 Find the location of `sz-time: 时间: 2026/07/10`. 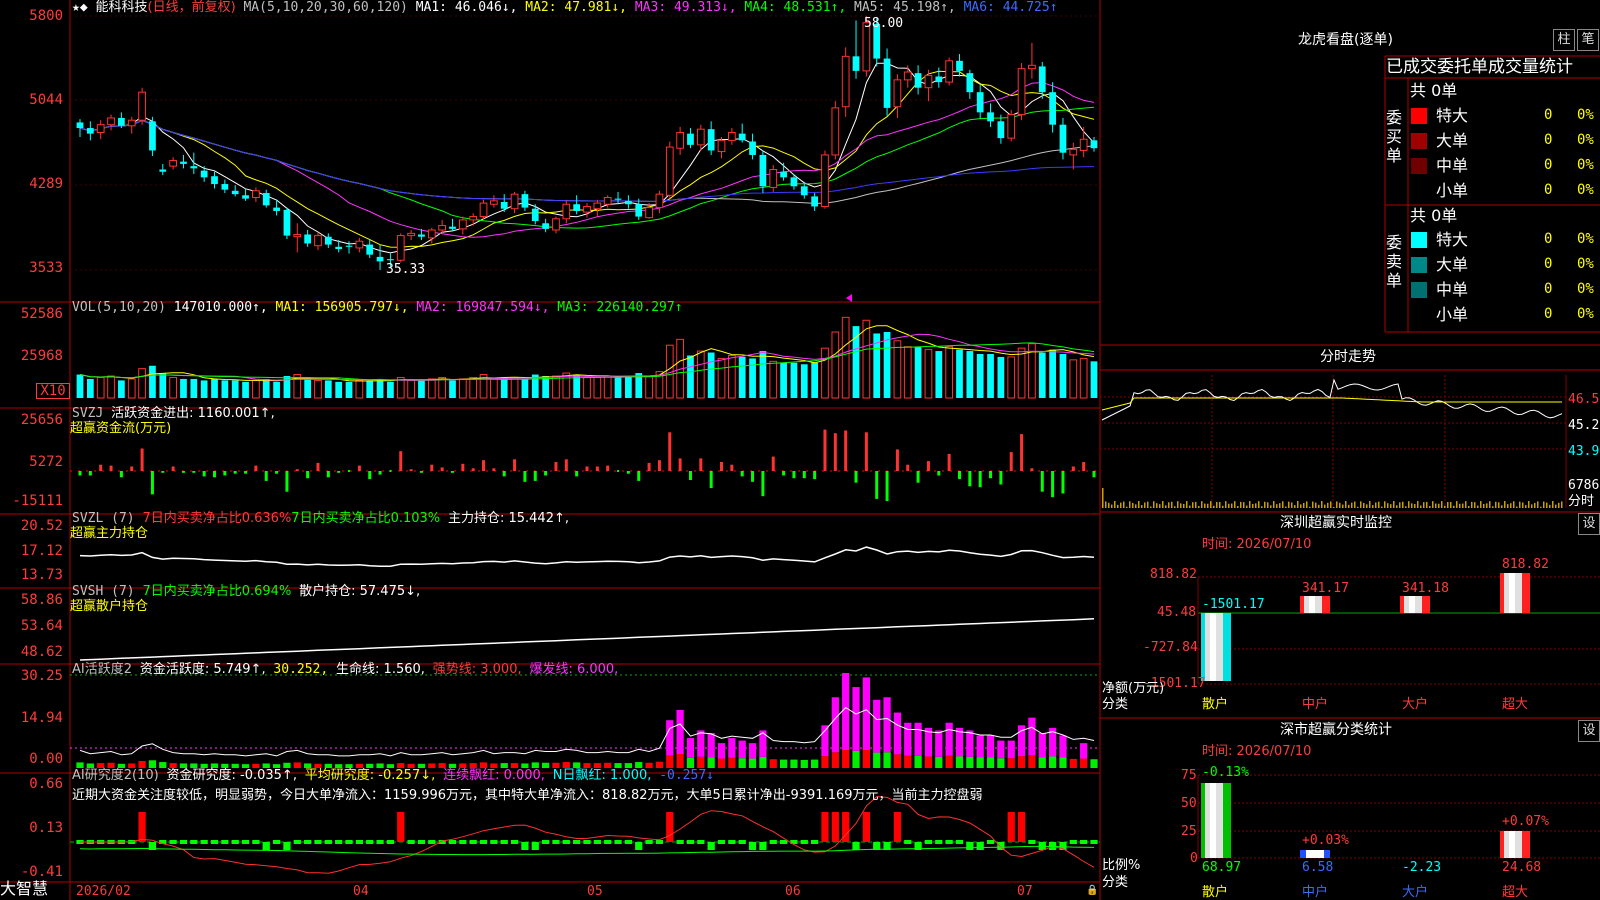

sz-time: 时间: 2026/07/10 is located at coordinates (1257, 544).